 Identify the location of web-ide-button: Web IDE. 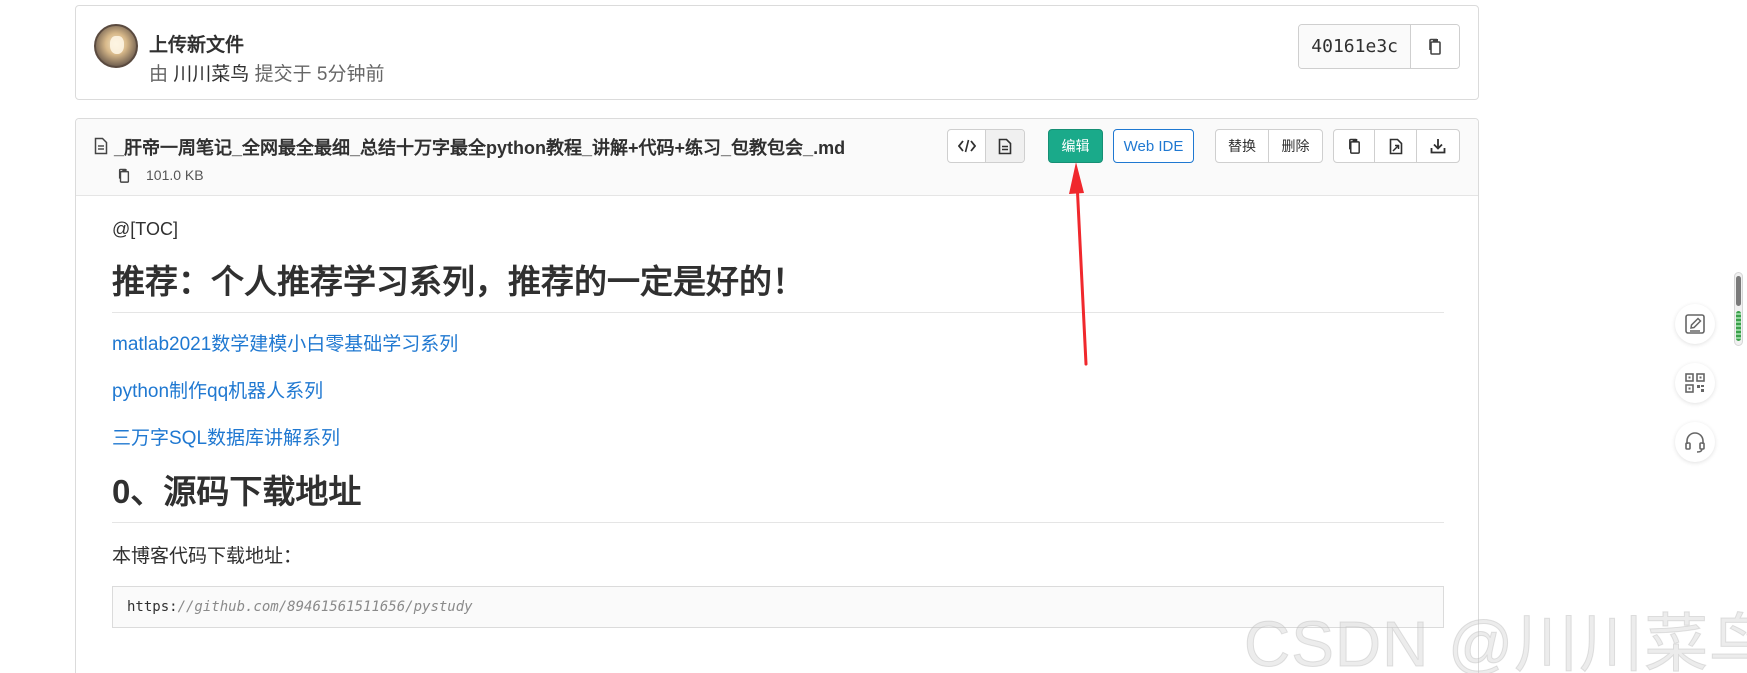
(1153, 146).